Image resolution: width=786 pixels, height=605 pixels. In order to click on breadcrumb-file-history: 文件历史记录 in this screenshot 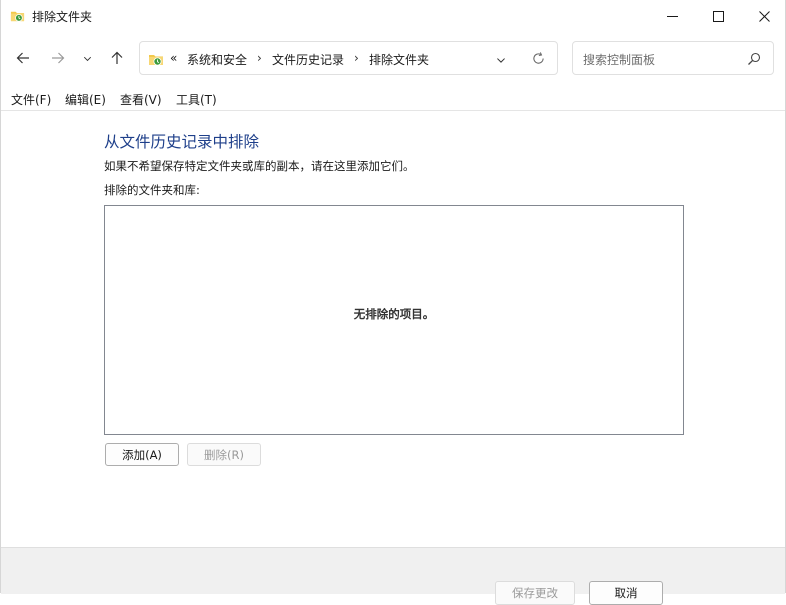, I will do `click(308, 59)`.